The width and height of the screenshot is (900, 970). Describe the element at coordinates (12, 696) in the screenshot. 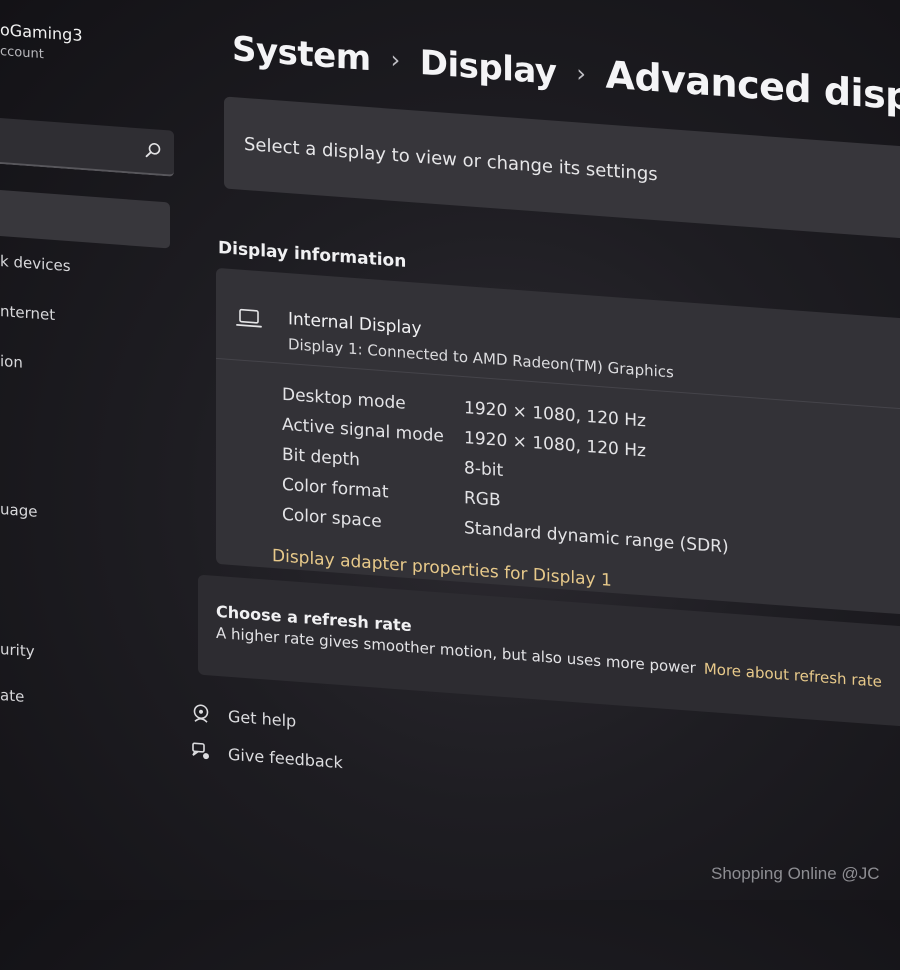

I see `sidebar-item-update: ate` at that location.